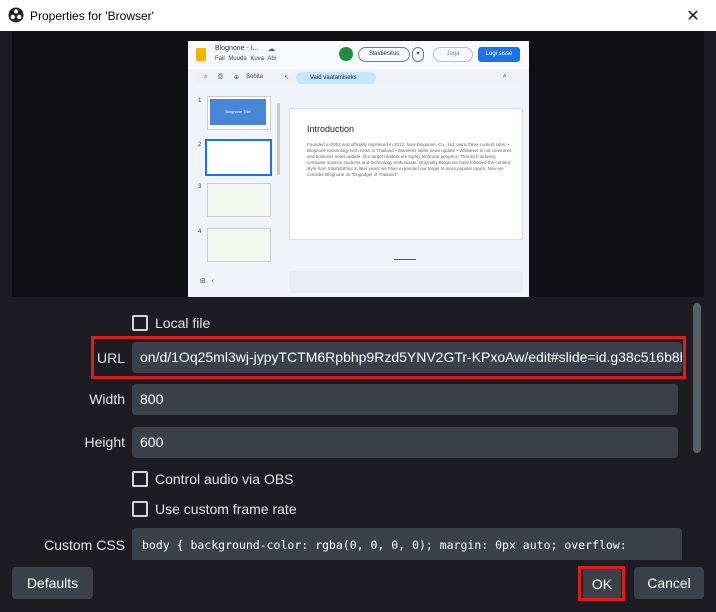  Describe the element at coordinates (226, 509) in the screenshot. I see `custom-frame-rate-label: Use custom frame rate` at that location.